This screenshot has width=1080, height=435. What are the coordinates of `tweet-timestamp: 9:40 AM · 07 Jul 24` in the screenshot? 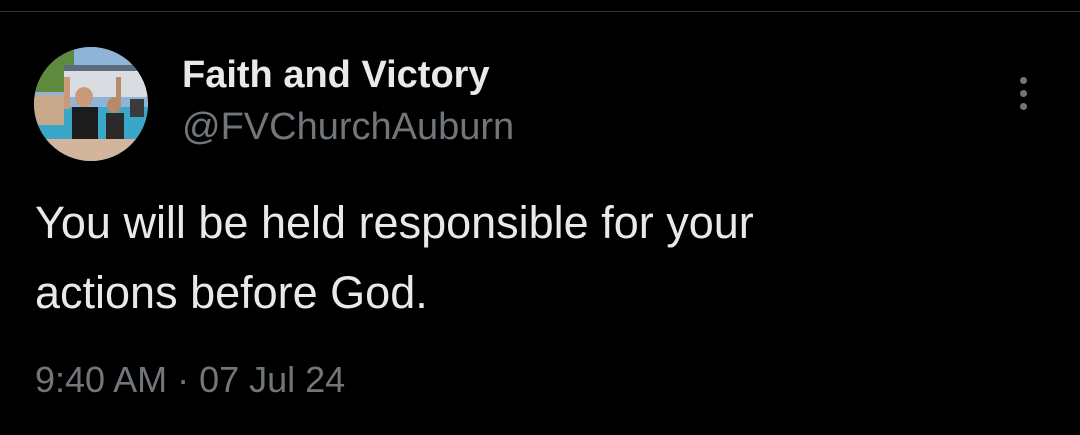 It's located at (190, 380).